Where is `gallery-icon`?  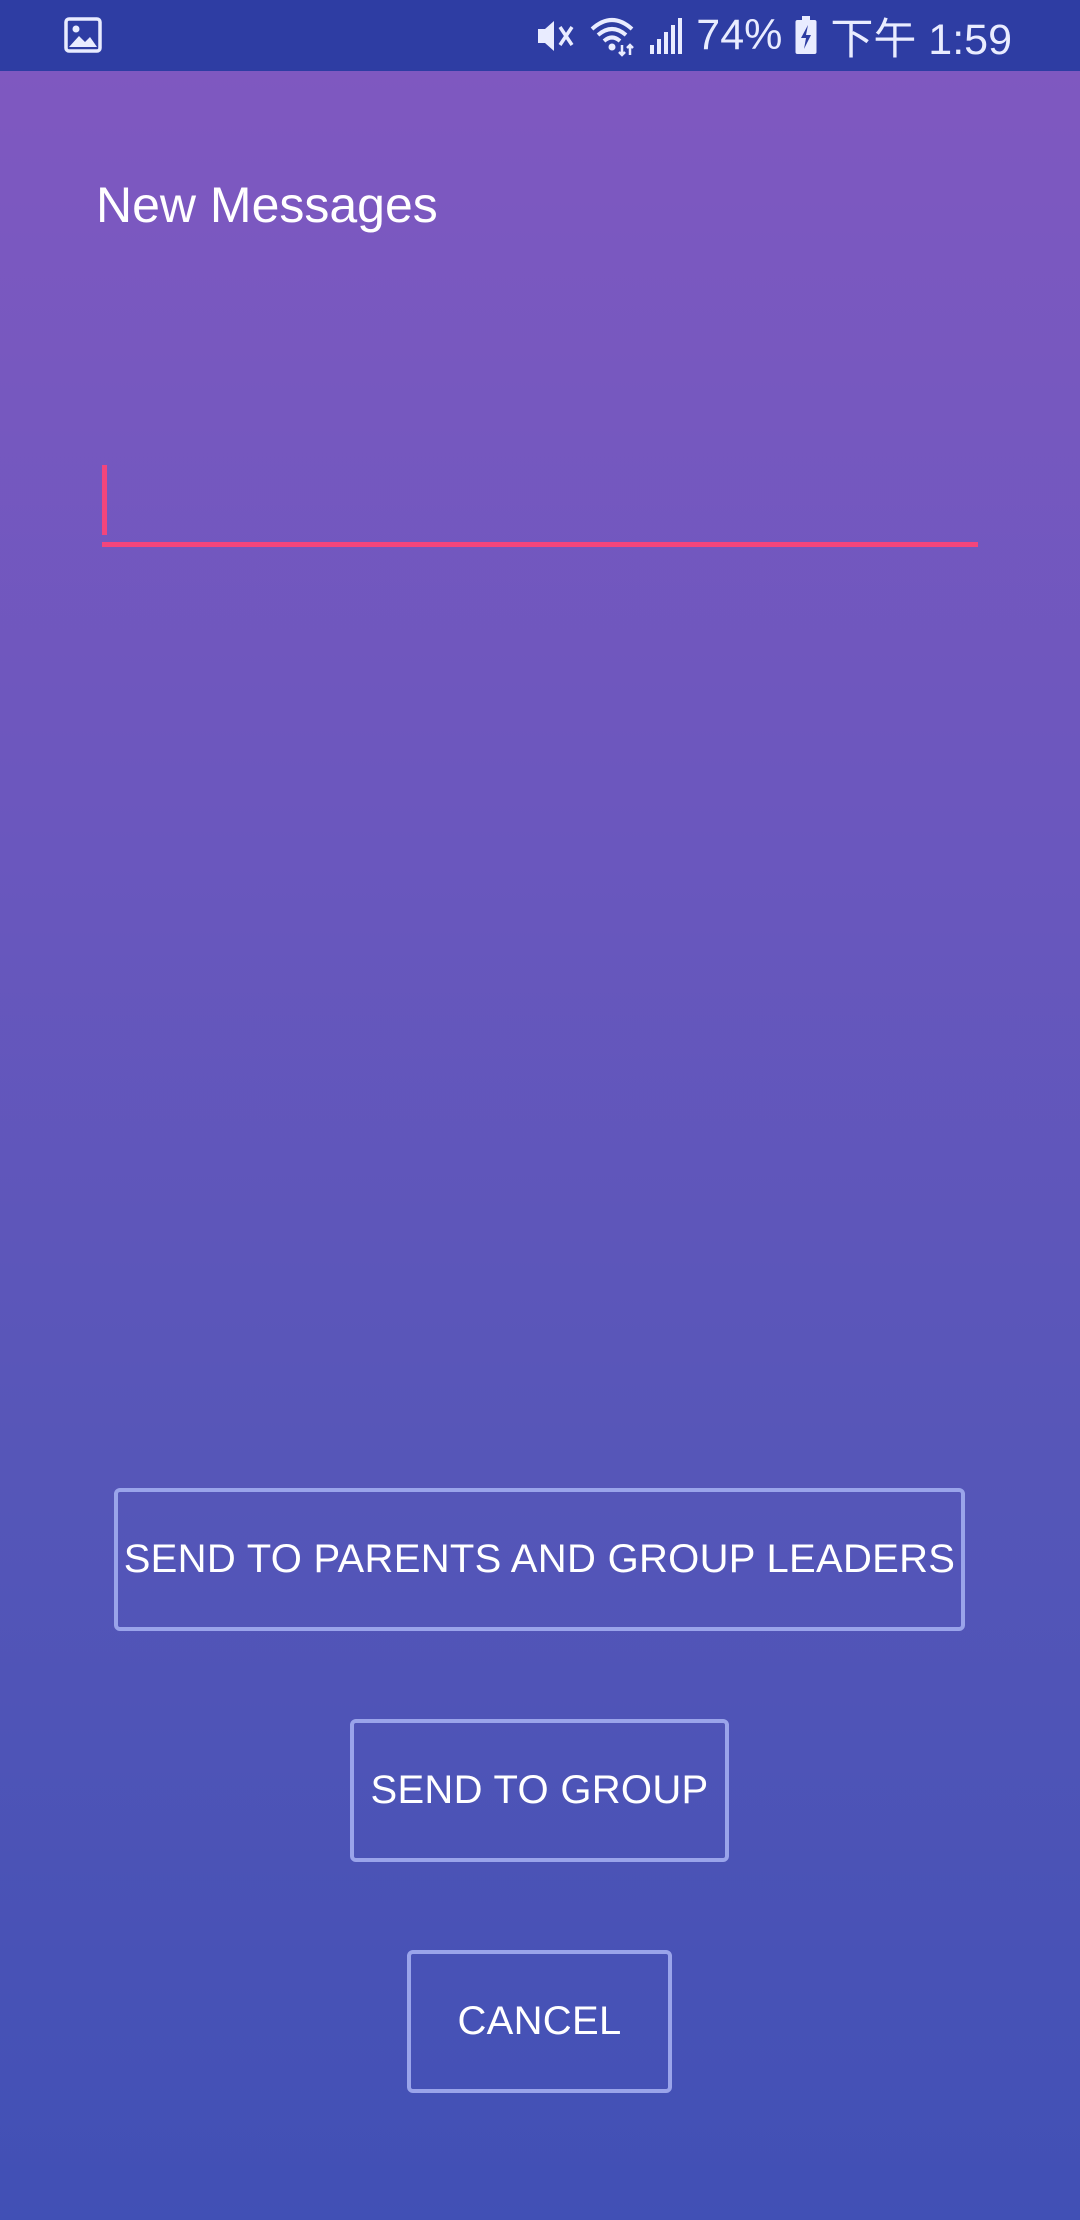 gallery-icon is located at coordinates (83, 35).